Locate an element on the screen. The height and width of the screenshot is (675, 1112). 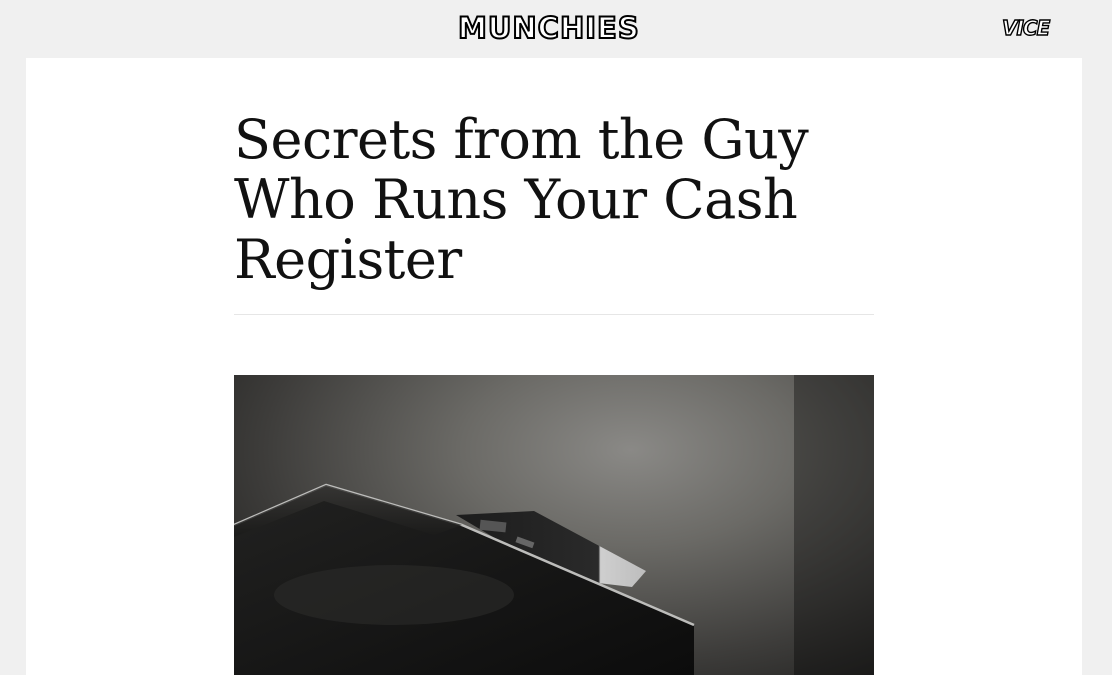
site-header: MUNCHIES VICE is located at coordinates (556, 29).